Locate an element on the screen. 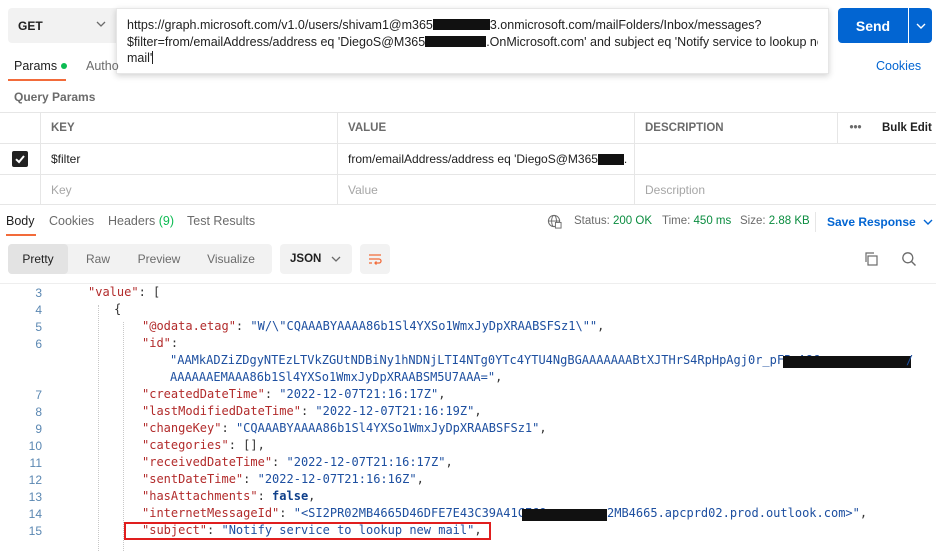 This screenshot has height=551, width=936. code-line: 6 "id": is located at coordinates (107, 343).